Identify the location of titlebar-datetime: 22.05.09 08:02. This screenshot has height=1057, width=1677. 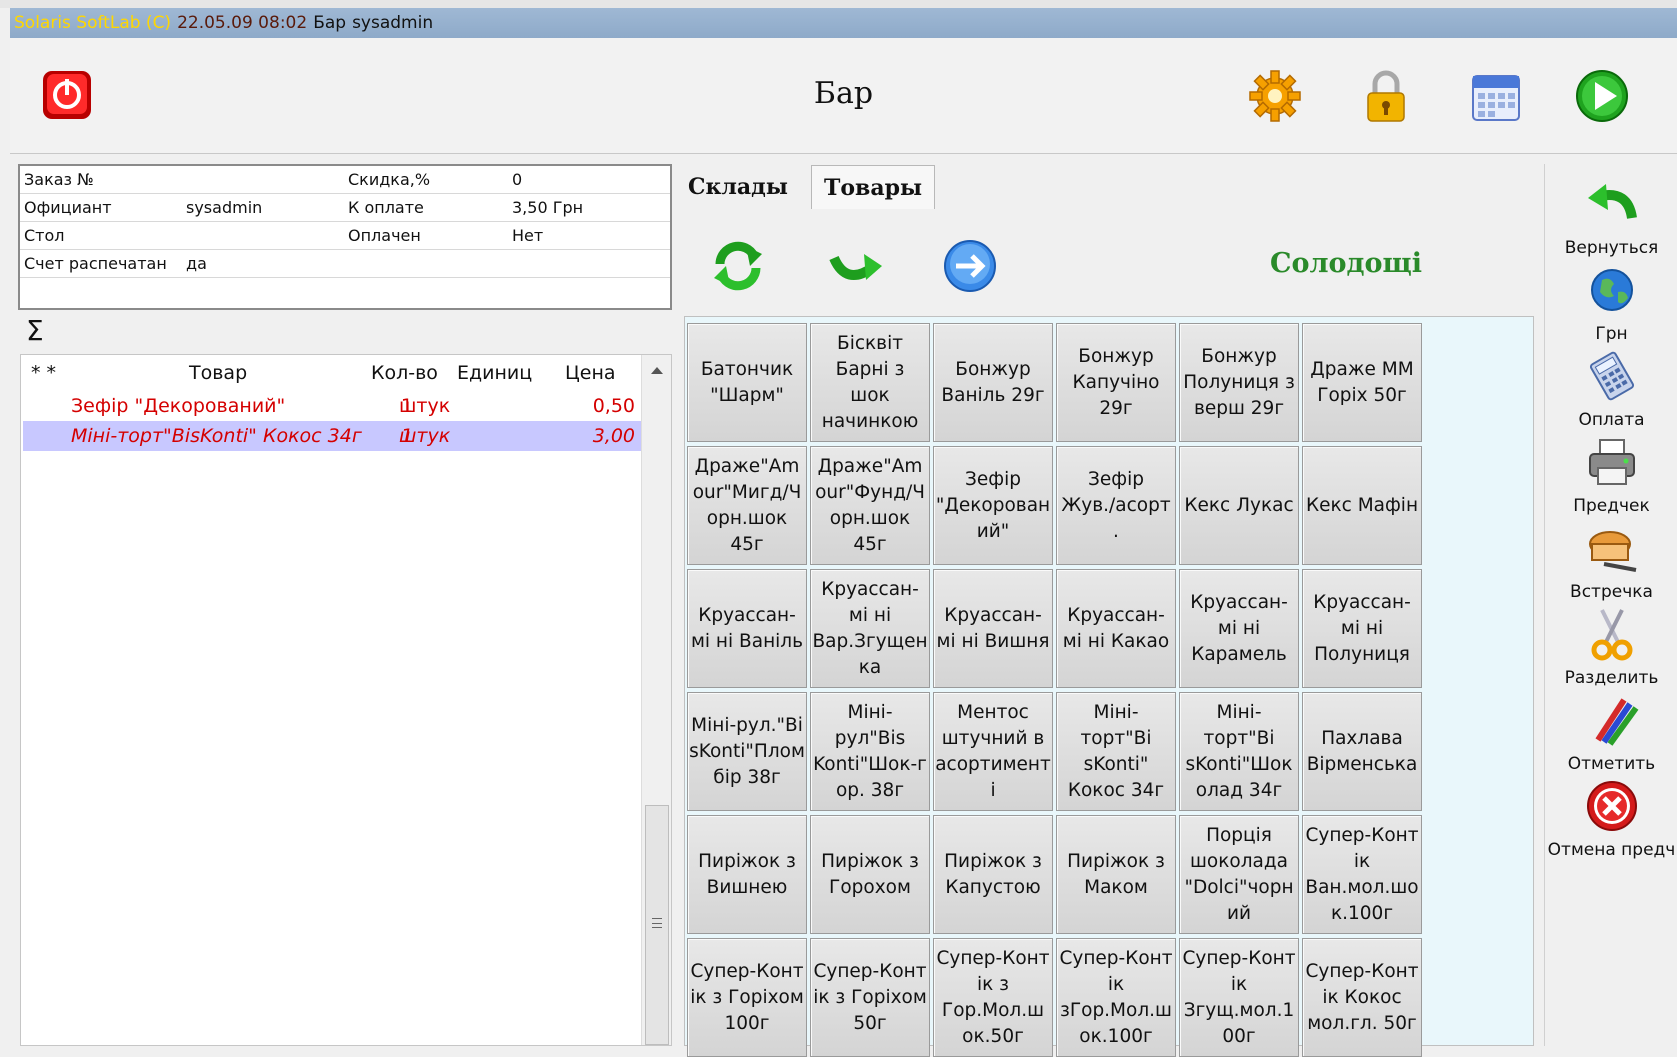
(242, 23).